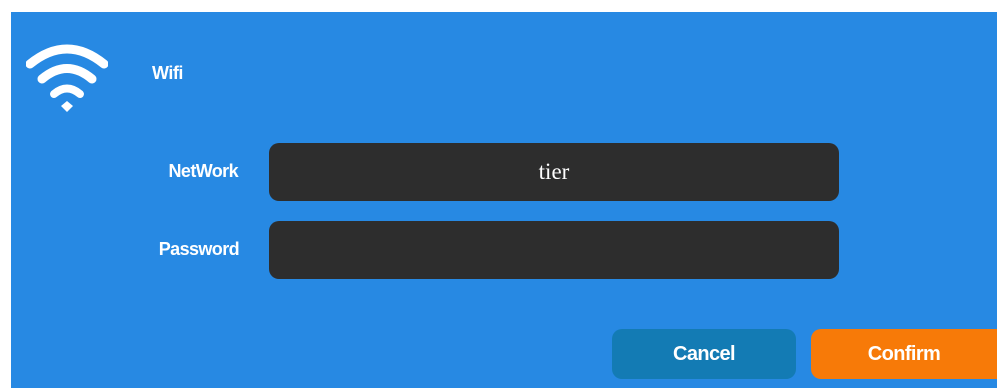  I want to click on cancel-button-label: Cancel, so click(704, 353).